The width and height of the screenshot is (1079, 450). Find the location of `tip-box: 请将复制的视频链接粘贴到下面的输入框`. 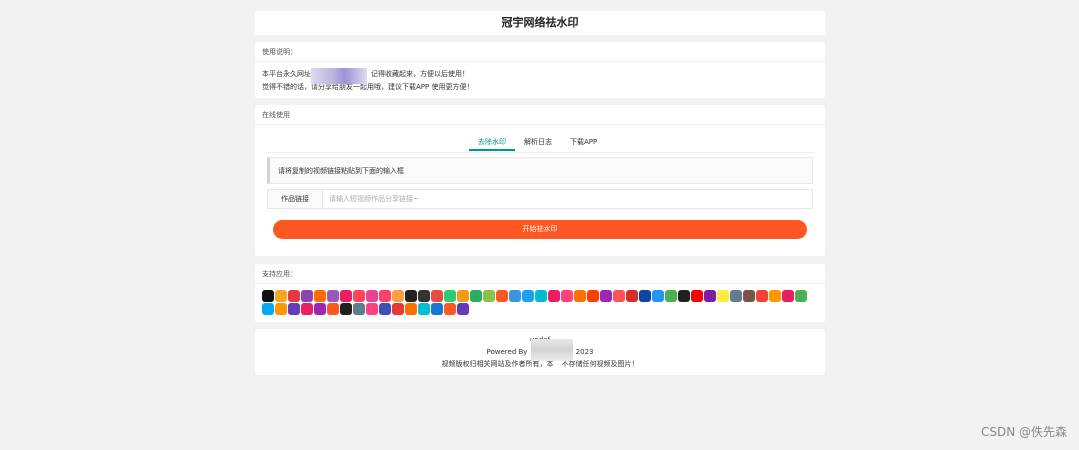

tip-box: 请将复制的视频链接粘贴到下面的输入框 is located at coordinates (540, 170).